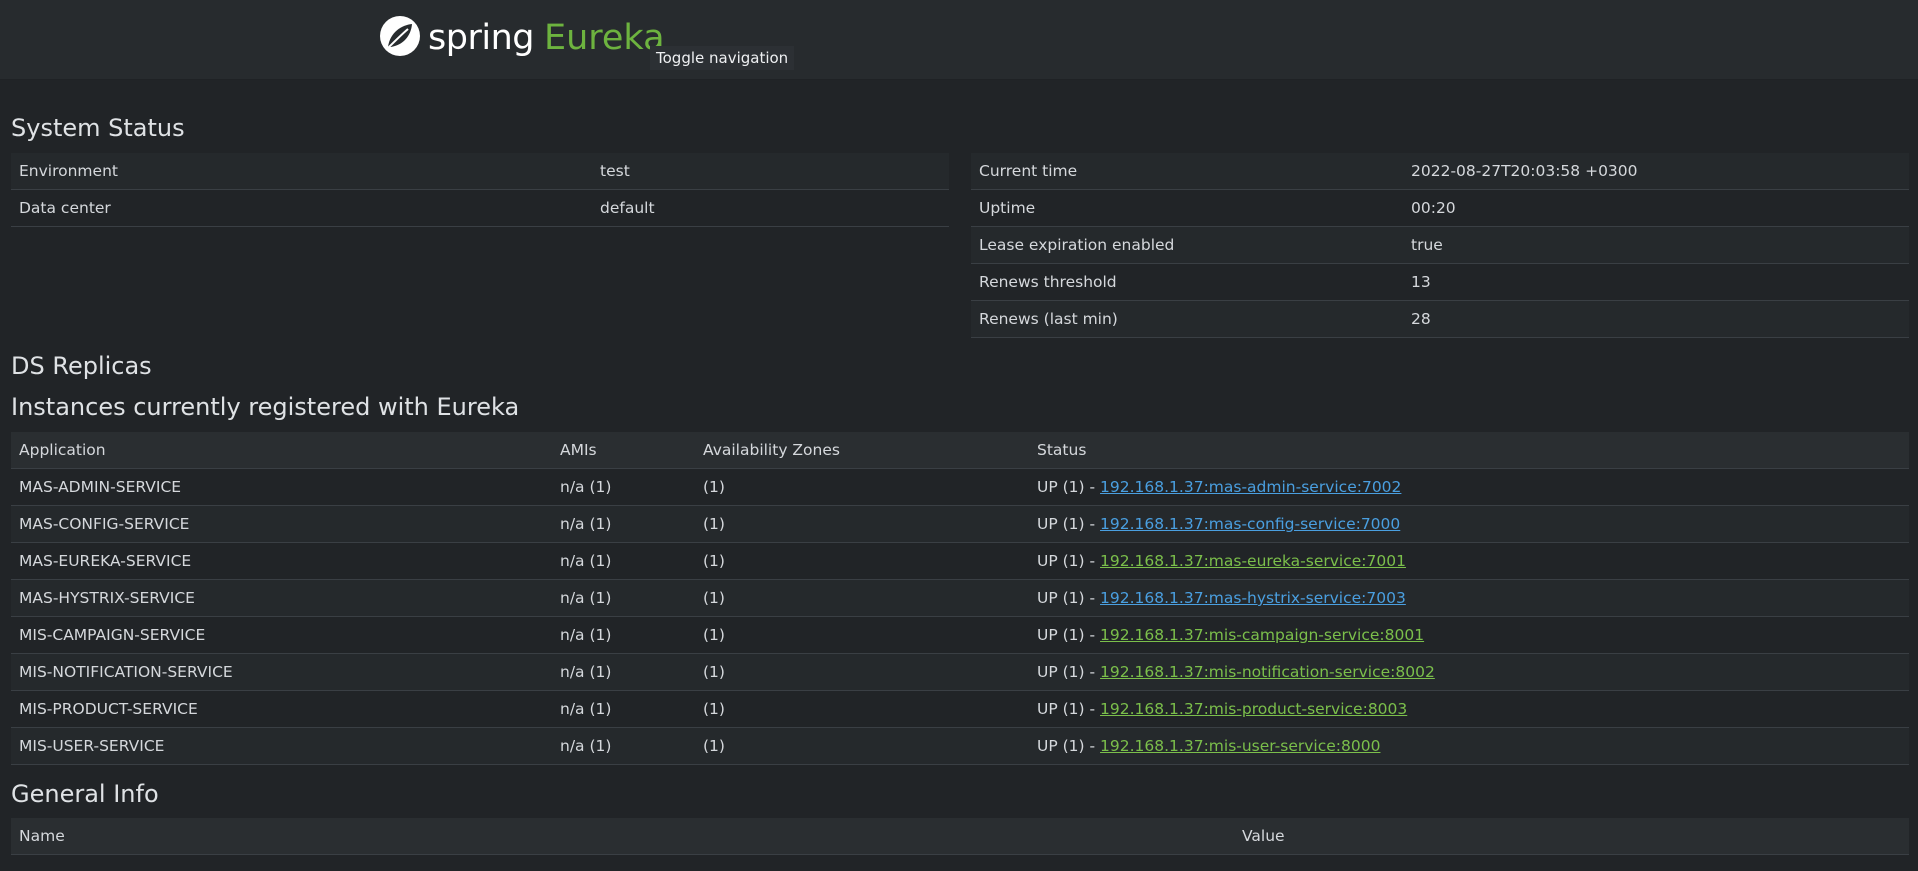 This screenshot has height=871, width=1918. I want to click on toggle-navigation-button: Toggle navigation, so click(722, 58).